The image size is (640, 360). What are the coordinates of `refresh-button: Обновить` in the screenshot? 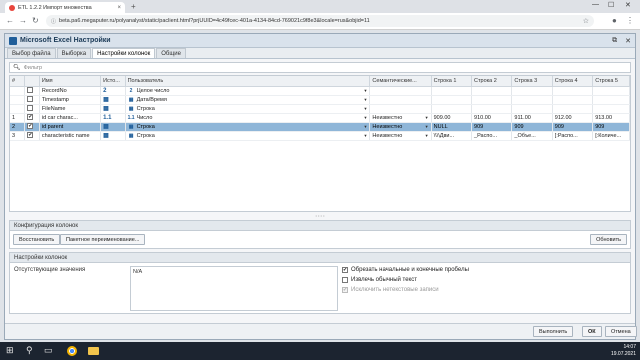 It's located at (608, 239).